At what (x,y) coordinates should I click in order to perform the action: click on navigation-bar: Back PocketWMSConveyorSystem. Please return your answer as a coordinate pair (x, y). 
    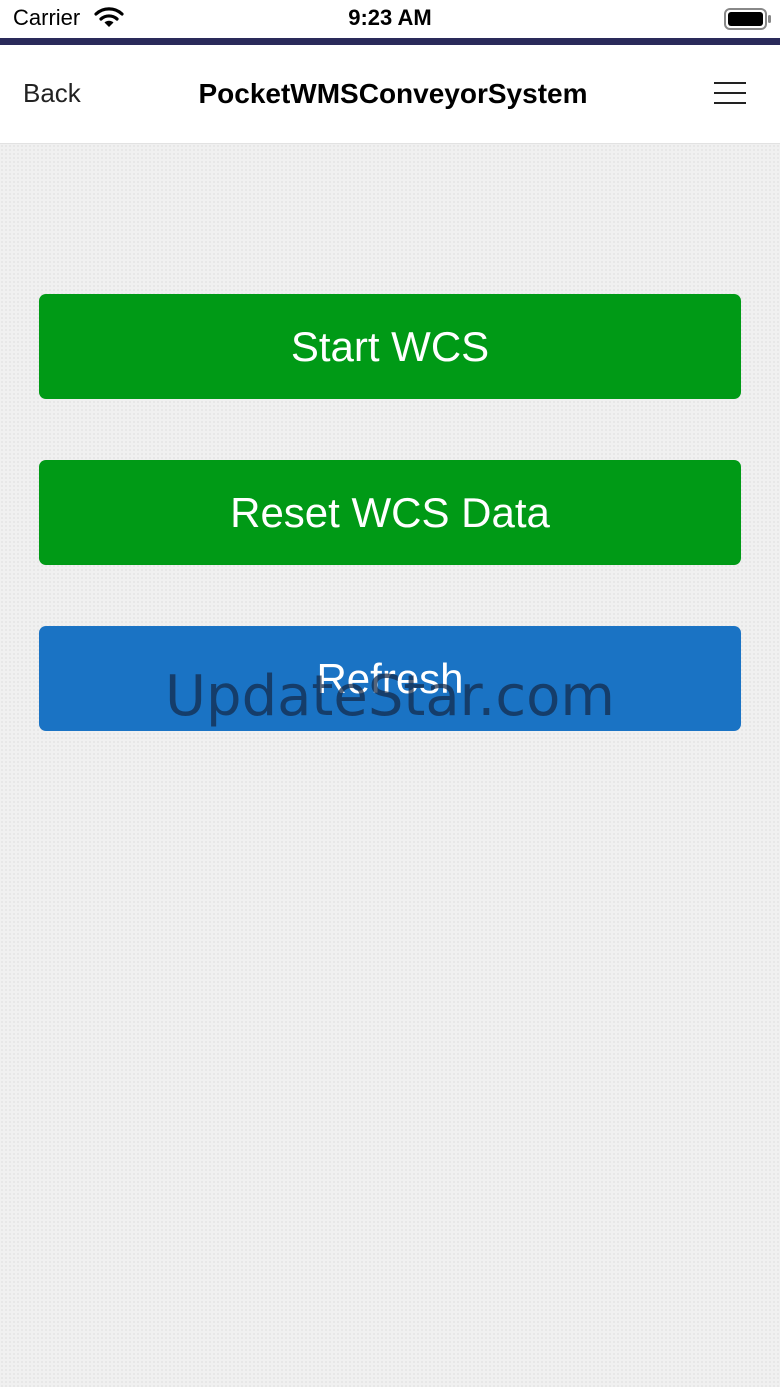
    Looking at the image, I should click on (390, 94).